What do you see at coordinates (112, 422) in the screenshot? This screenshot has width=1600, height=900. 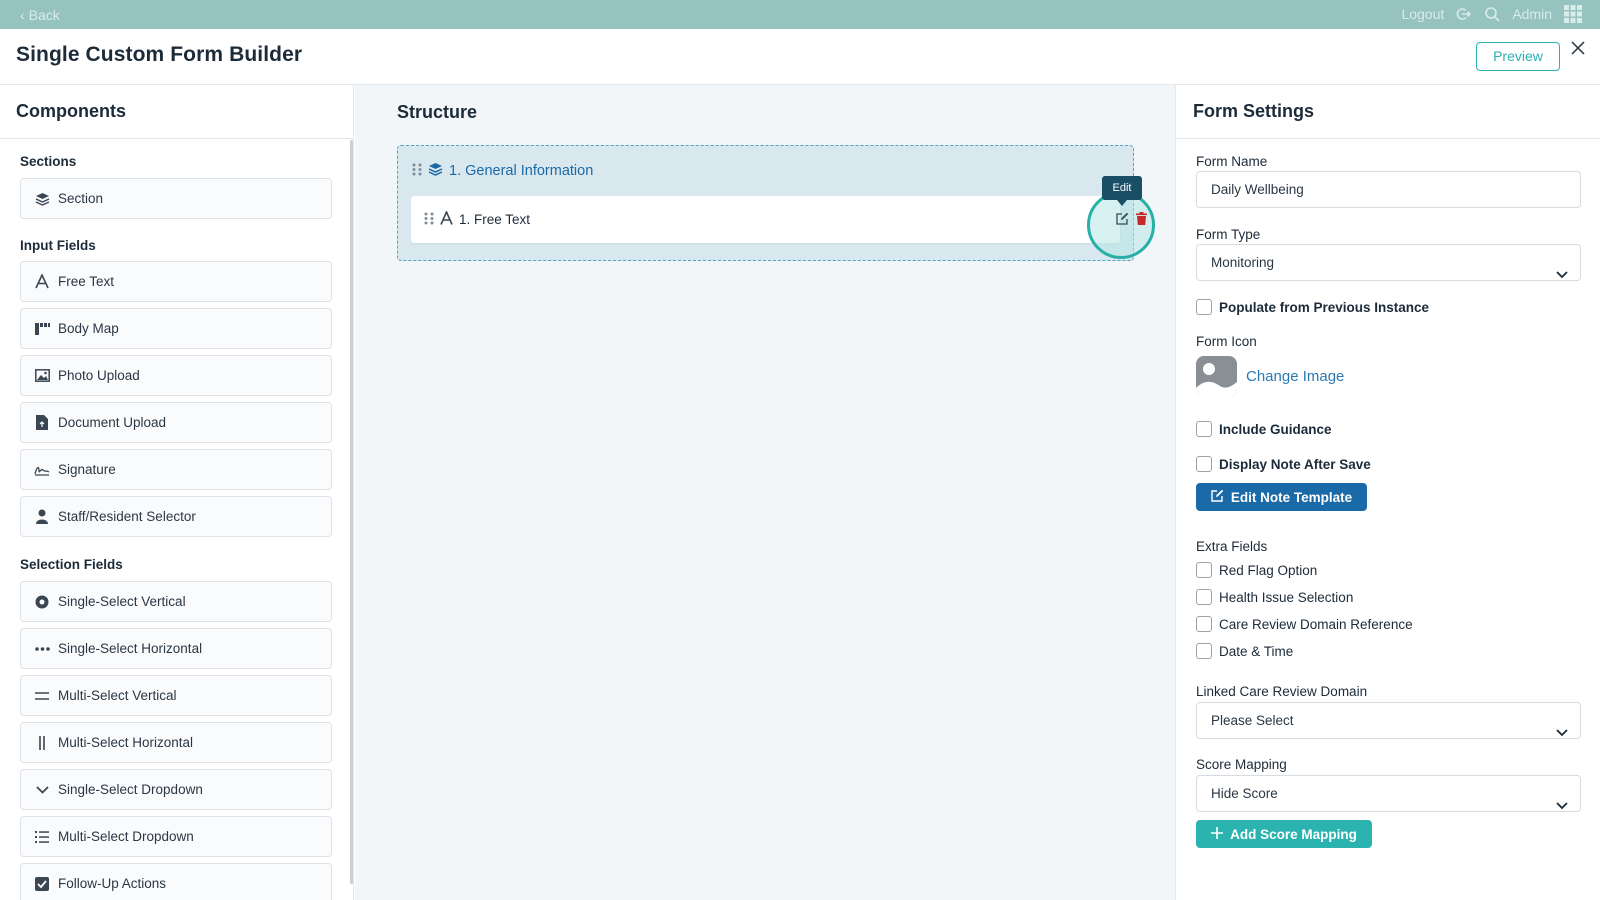 I see `component-label: Document Upload` at bounding box center [112, 422].